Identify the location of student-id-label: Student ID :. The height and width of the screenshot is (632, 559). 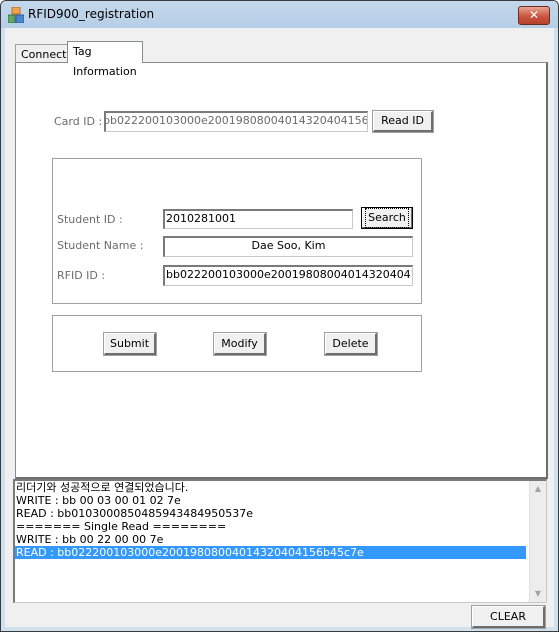
(90, 219).